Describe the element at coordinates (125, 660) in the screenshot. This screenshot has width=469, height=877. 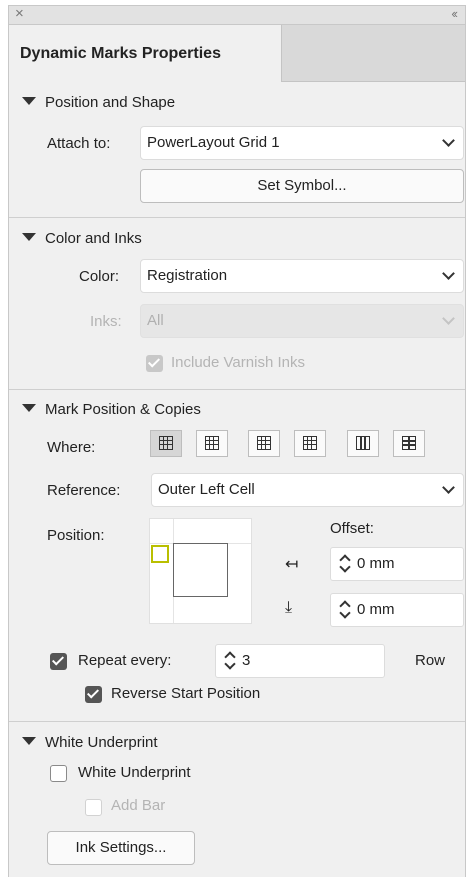
I see `repeat-every-label: Repeat every:` at that location.